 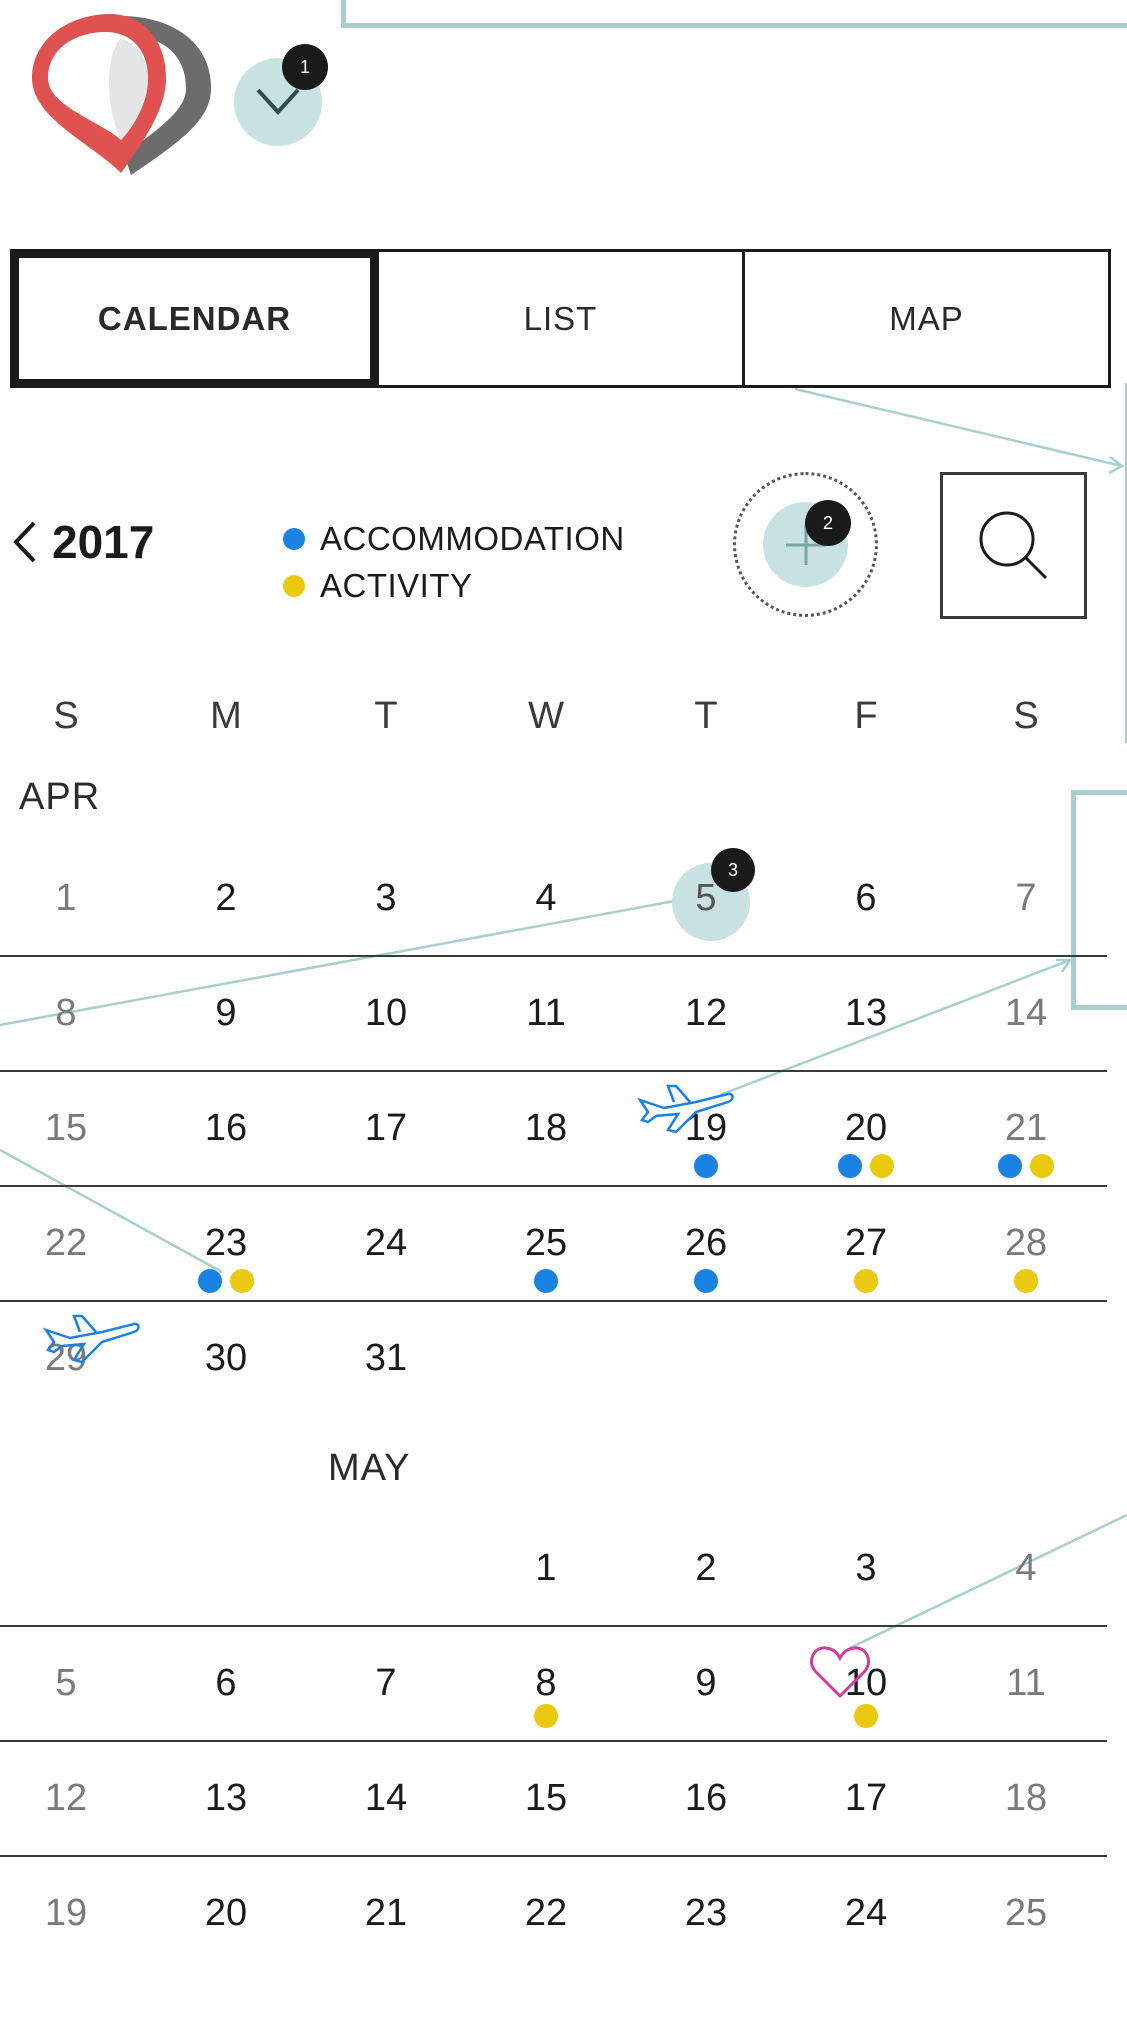 I want to click on legend: ACCOMMODATION ACTIVITY, so click(x=454, y=562).